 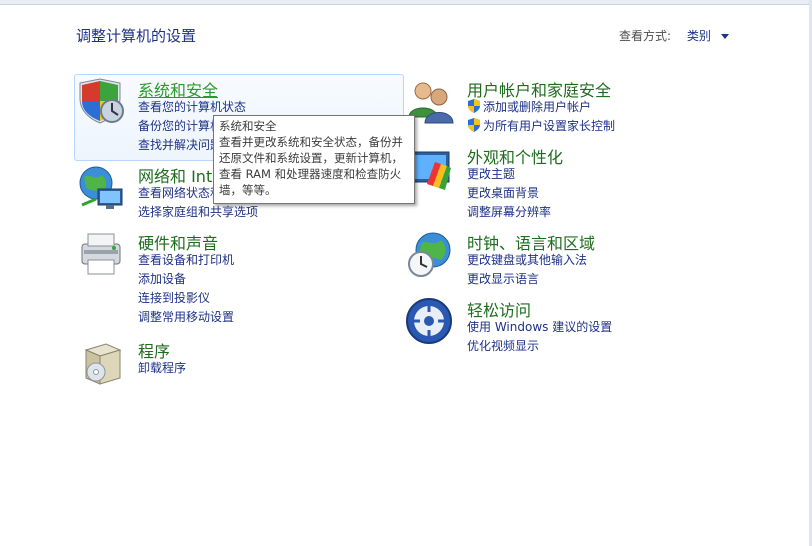 I want to click on link-add-remove-users-label: 添加或删除用户帐户, so click(x=537, y=107).